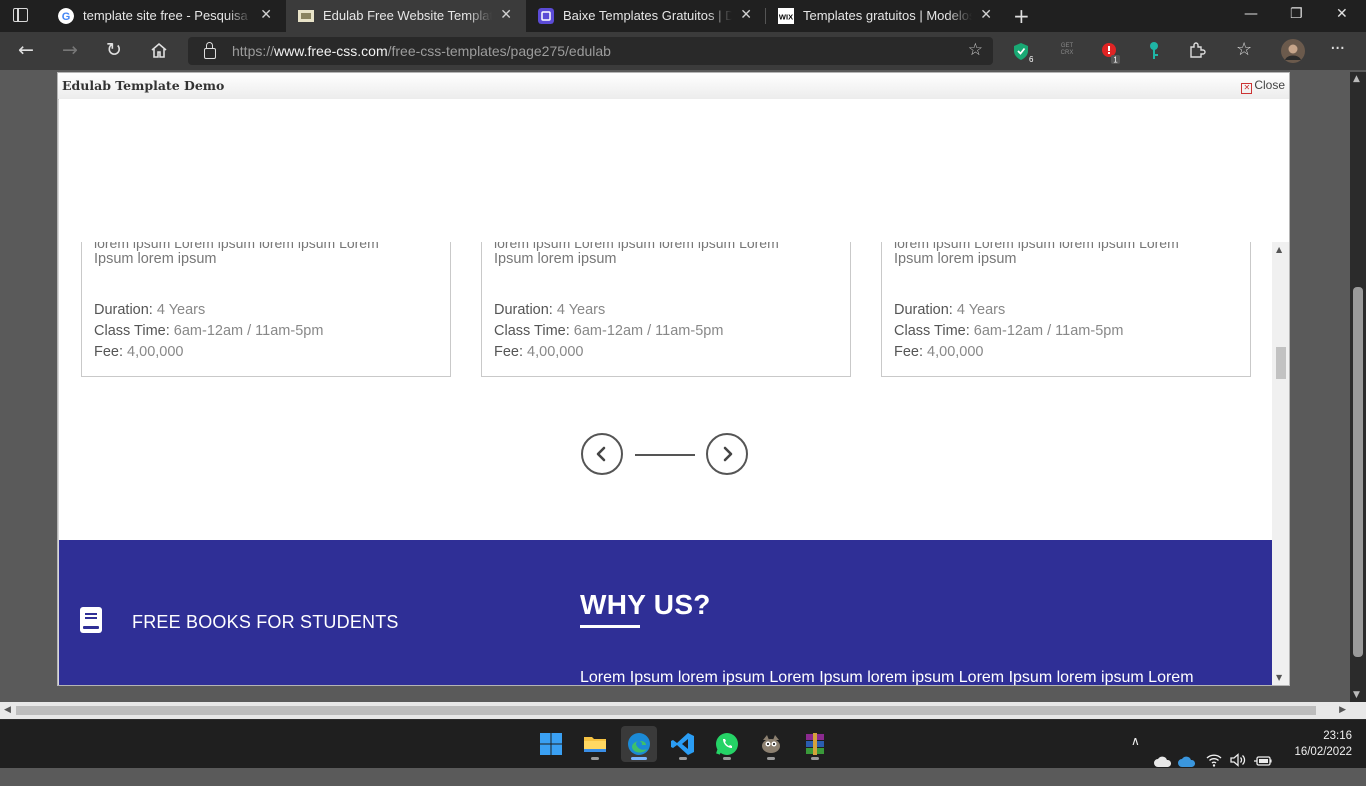 The height and width of the screenshot is (786, 1366). Describe the element at coordinates (1358, 710) in the screenshot. I see `scrollbar-corner` at that location.